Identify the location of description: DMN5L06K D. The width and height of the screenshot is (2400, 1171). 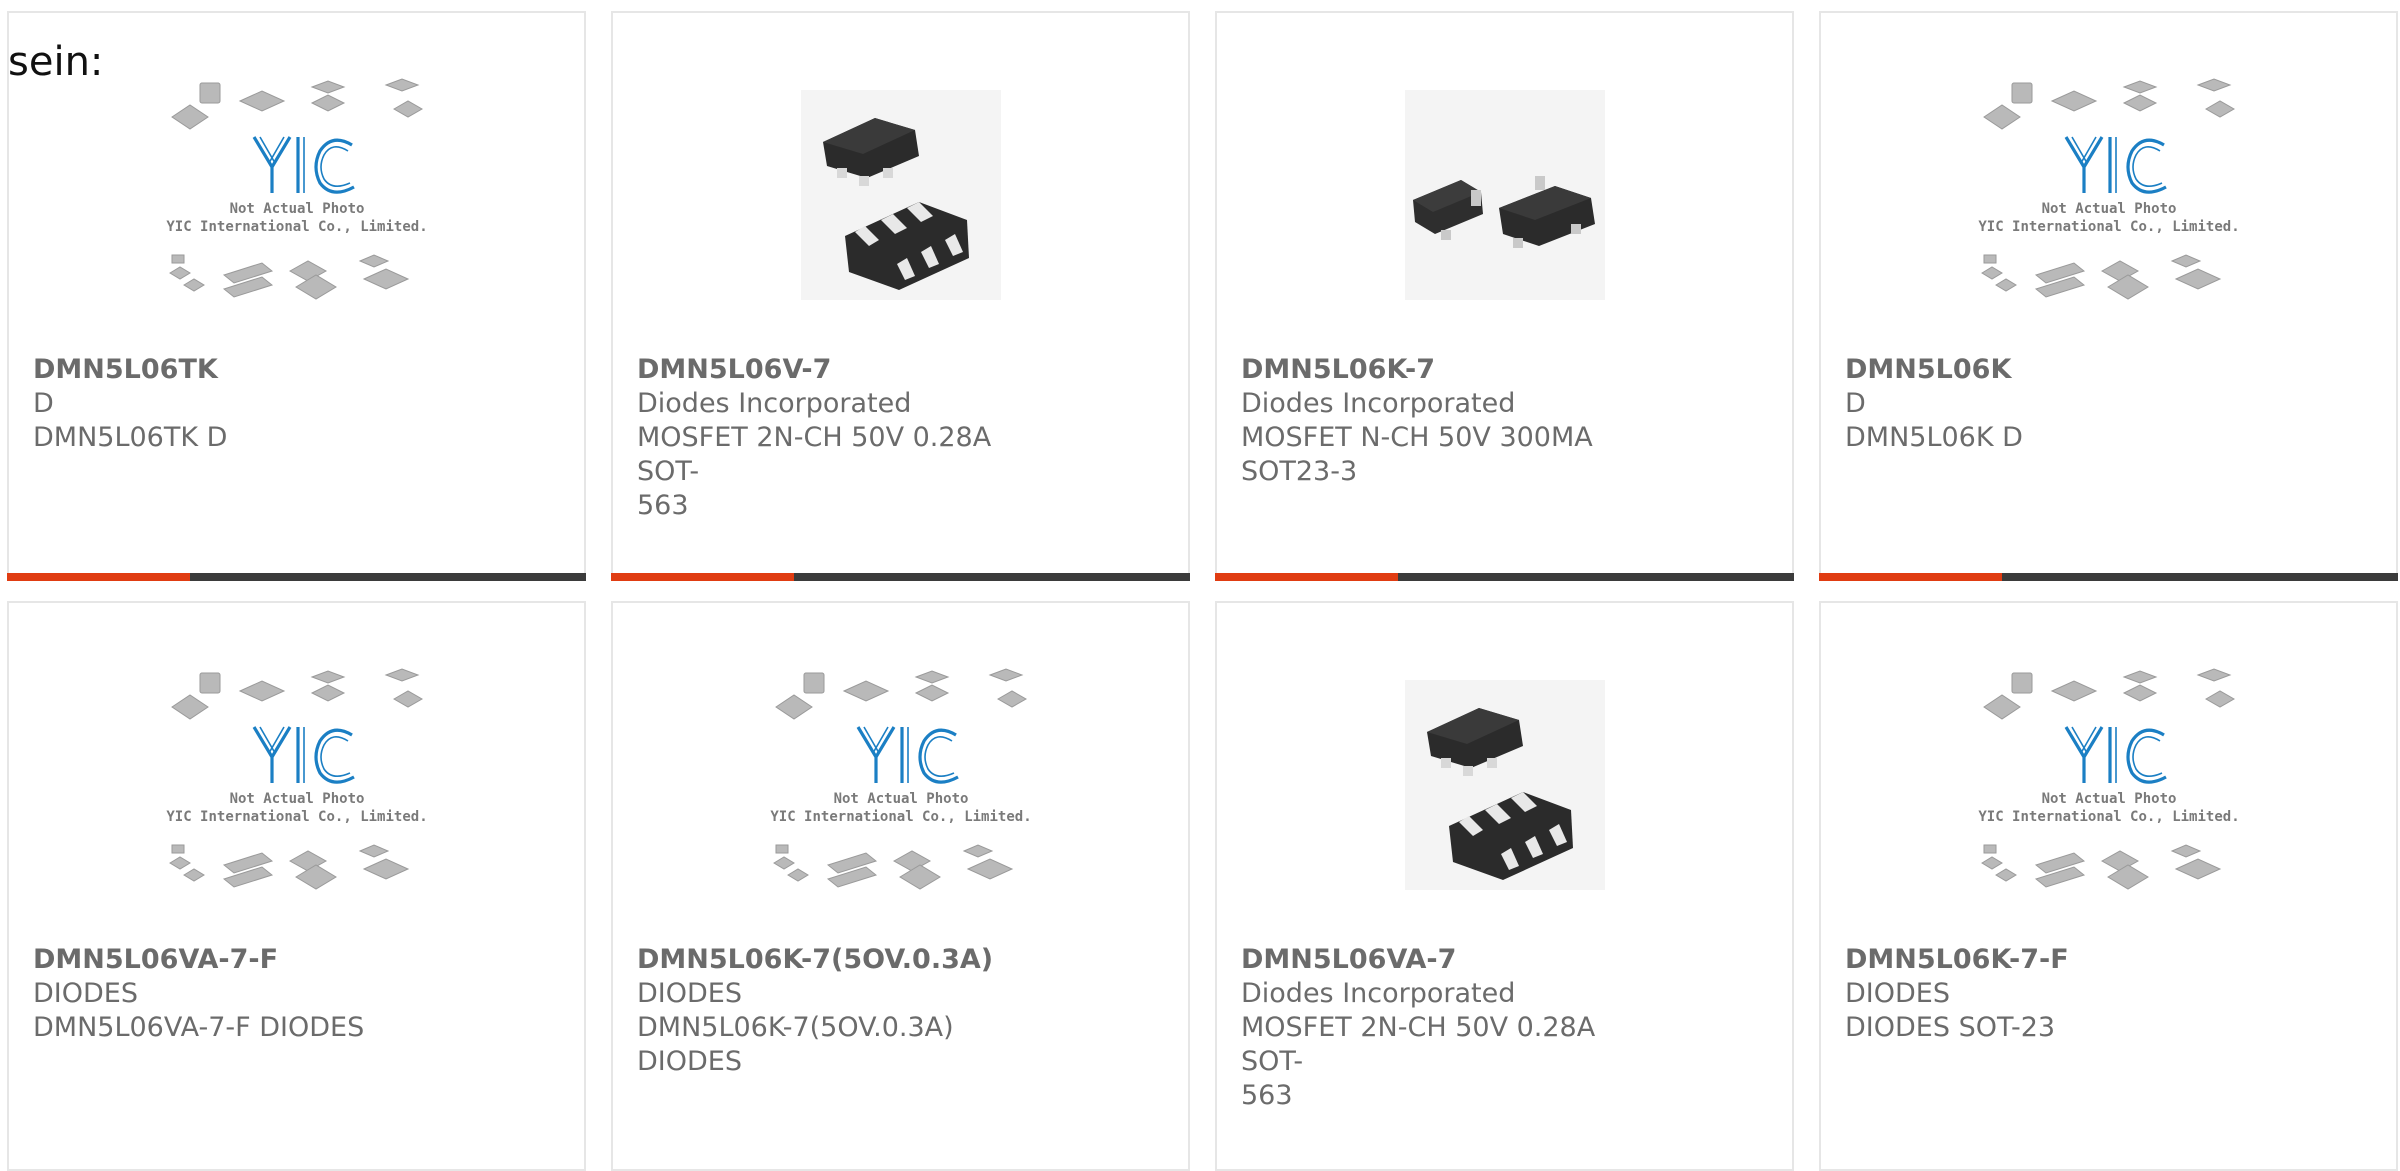
(1934, 437).